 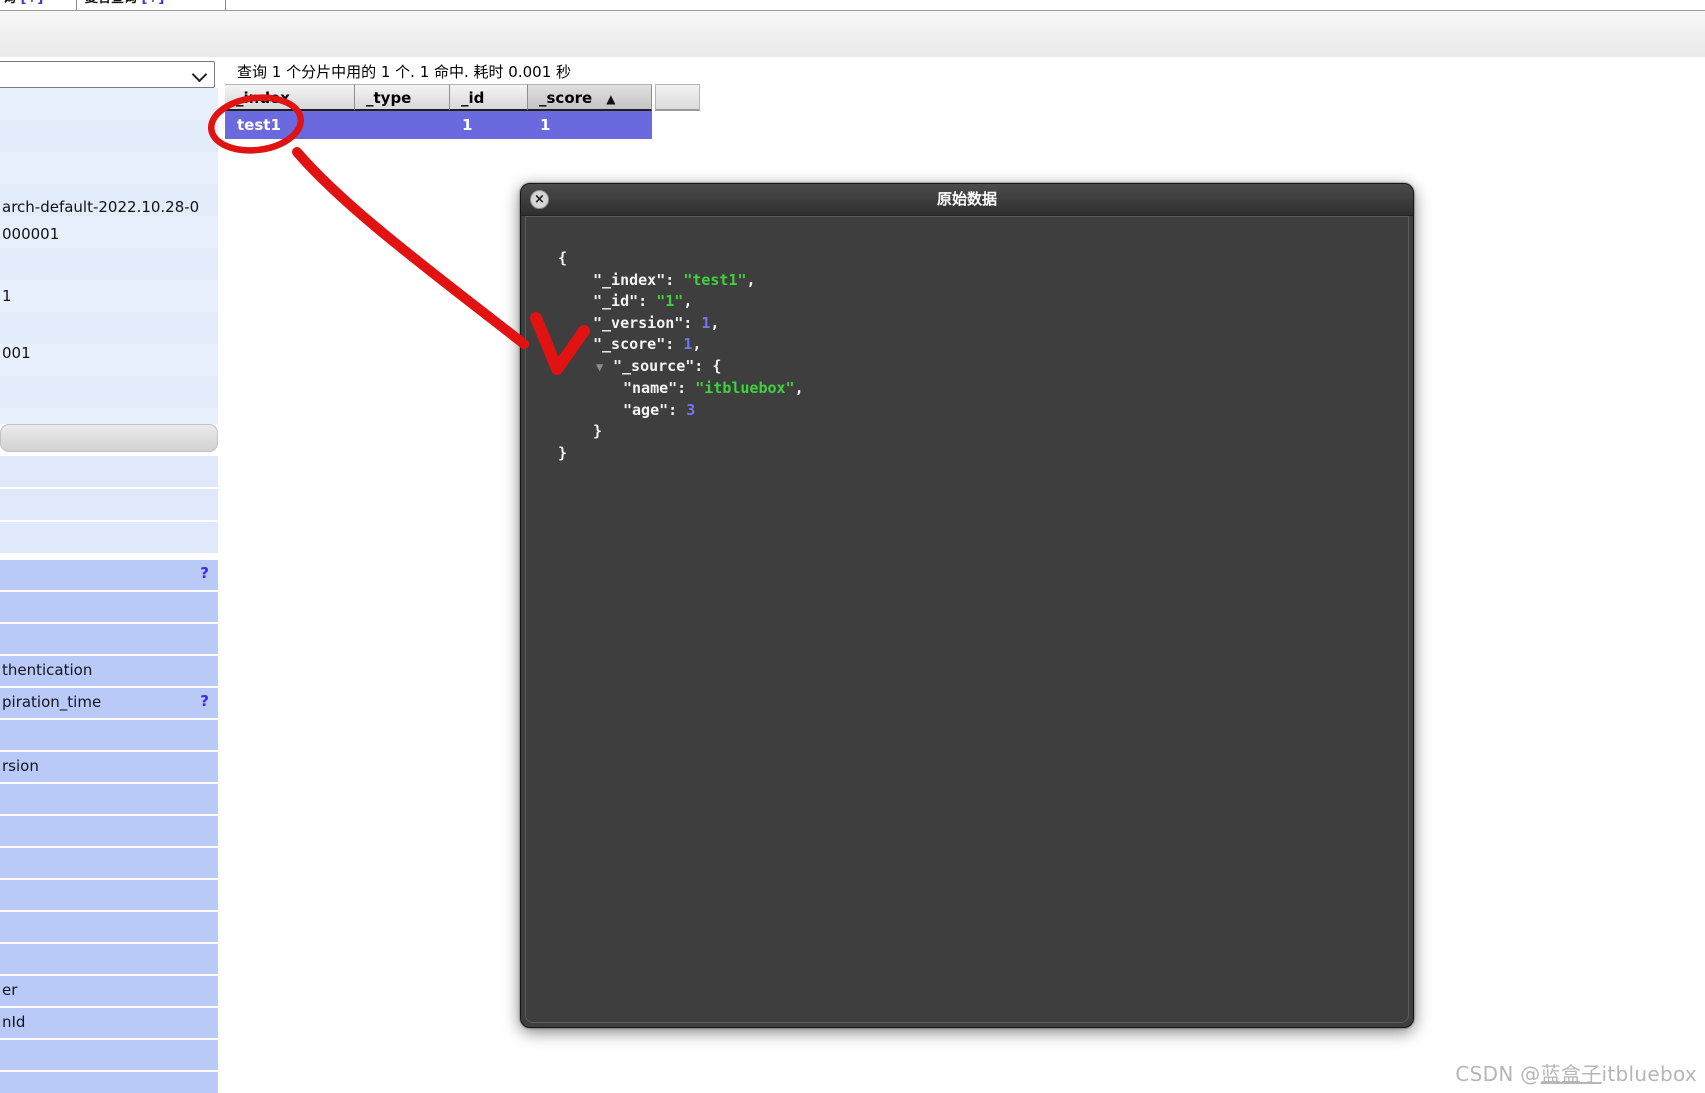 I want to click on json-line: {, so click(x=681, y=259).